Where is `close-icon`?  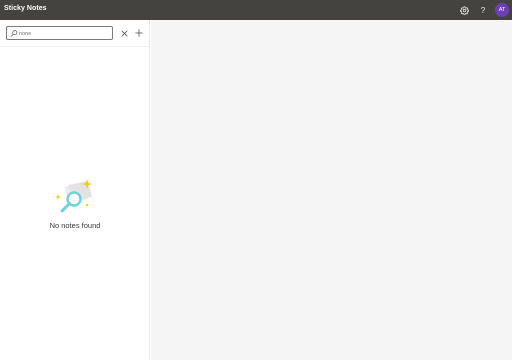 close-icon is located at coordinates (124, 33).